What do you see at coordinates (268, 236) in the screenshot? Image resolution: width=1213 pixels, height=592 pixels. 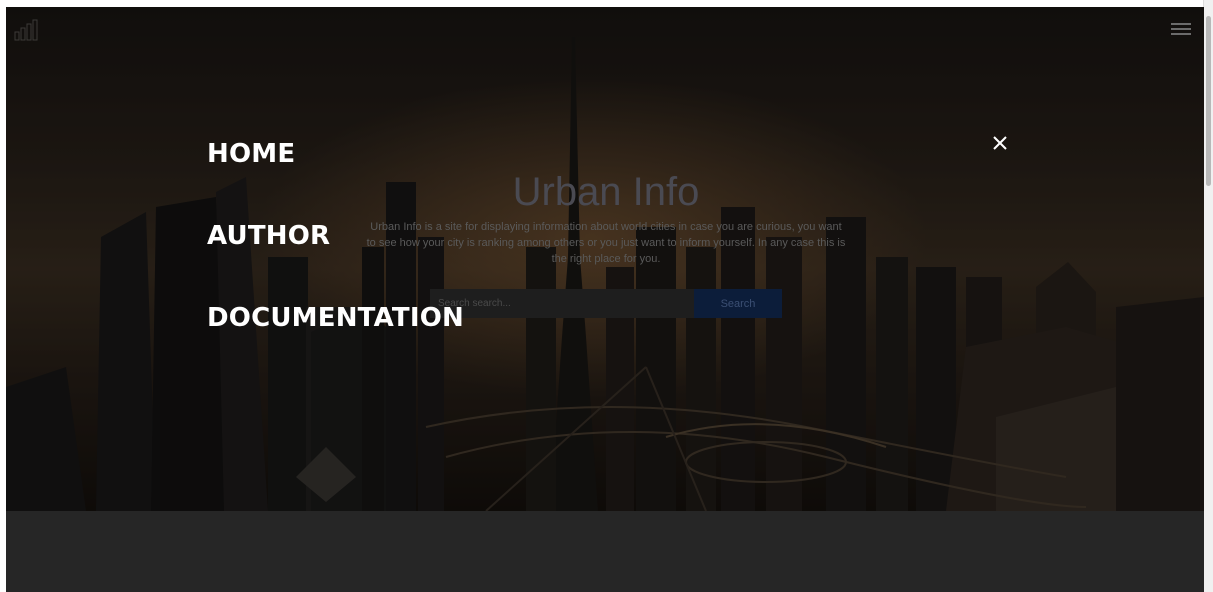 I see `nav-item-label: AUTHOR` at bounding box center [268, 236].